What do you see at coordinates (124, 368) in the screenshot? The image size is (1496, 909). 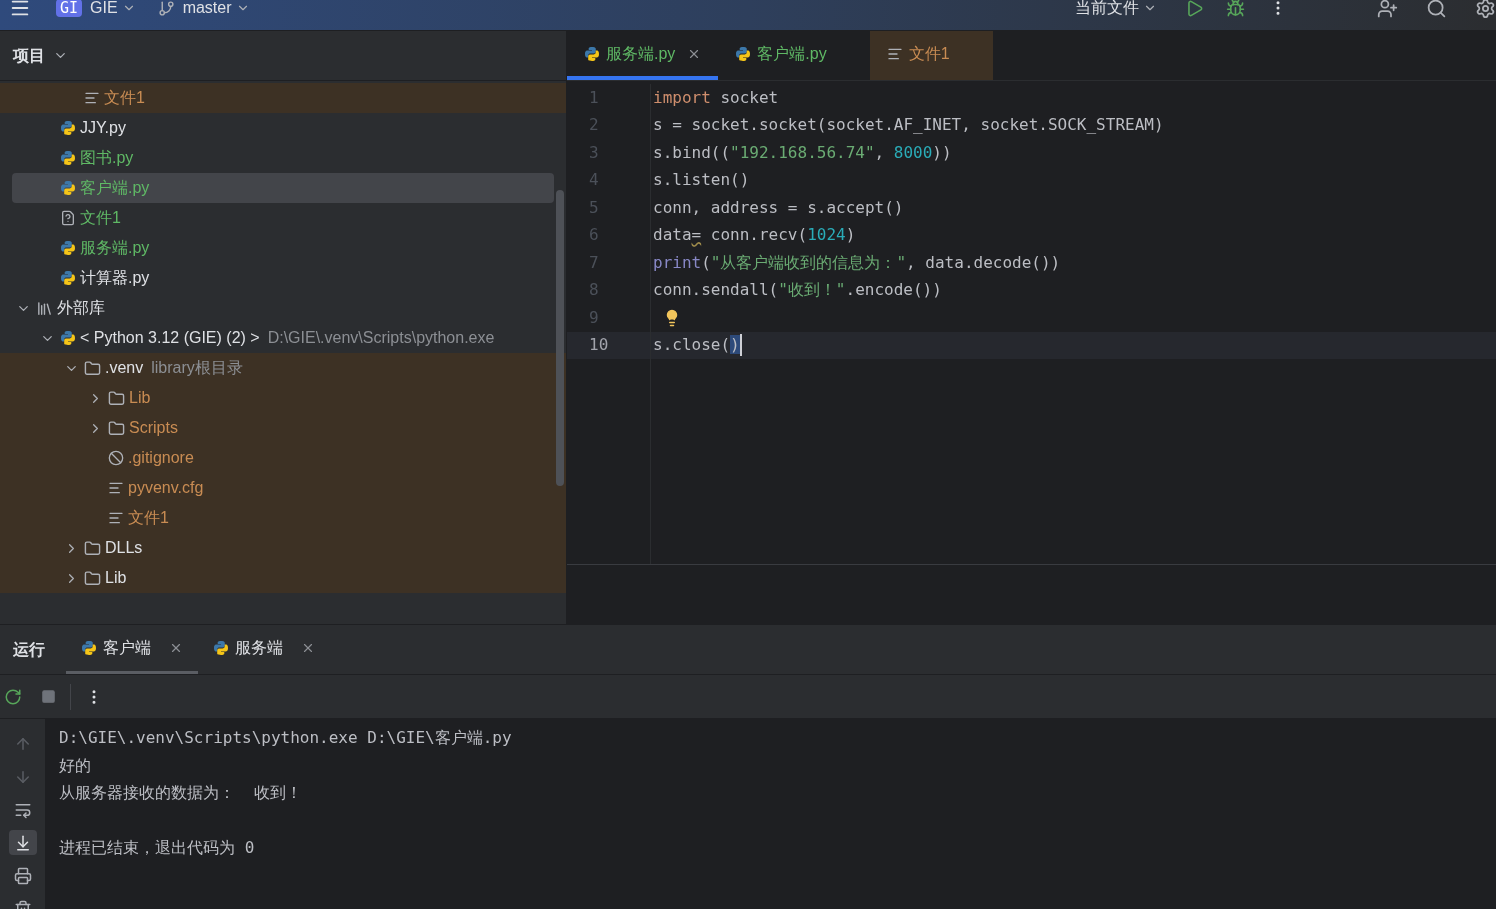 I see `item-label: .venv` at bounding box center [124, 368].